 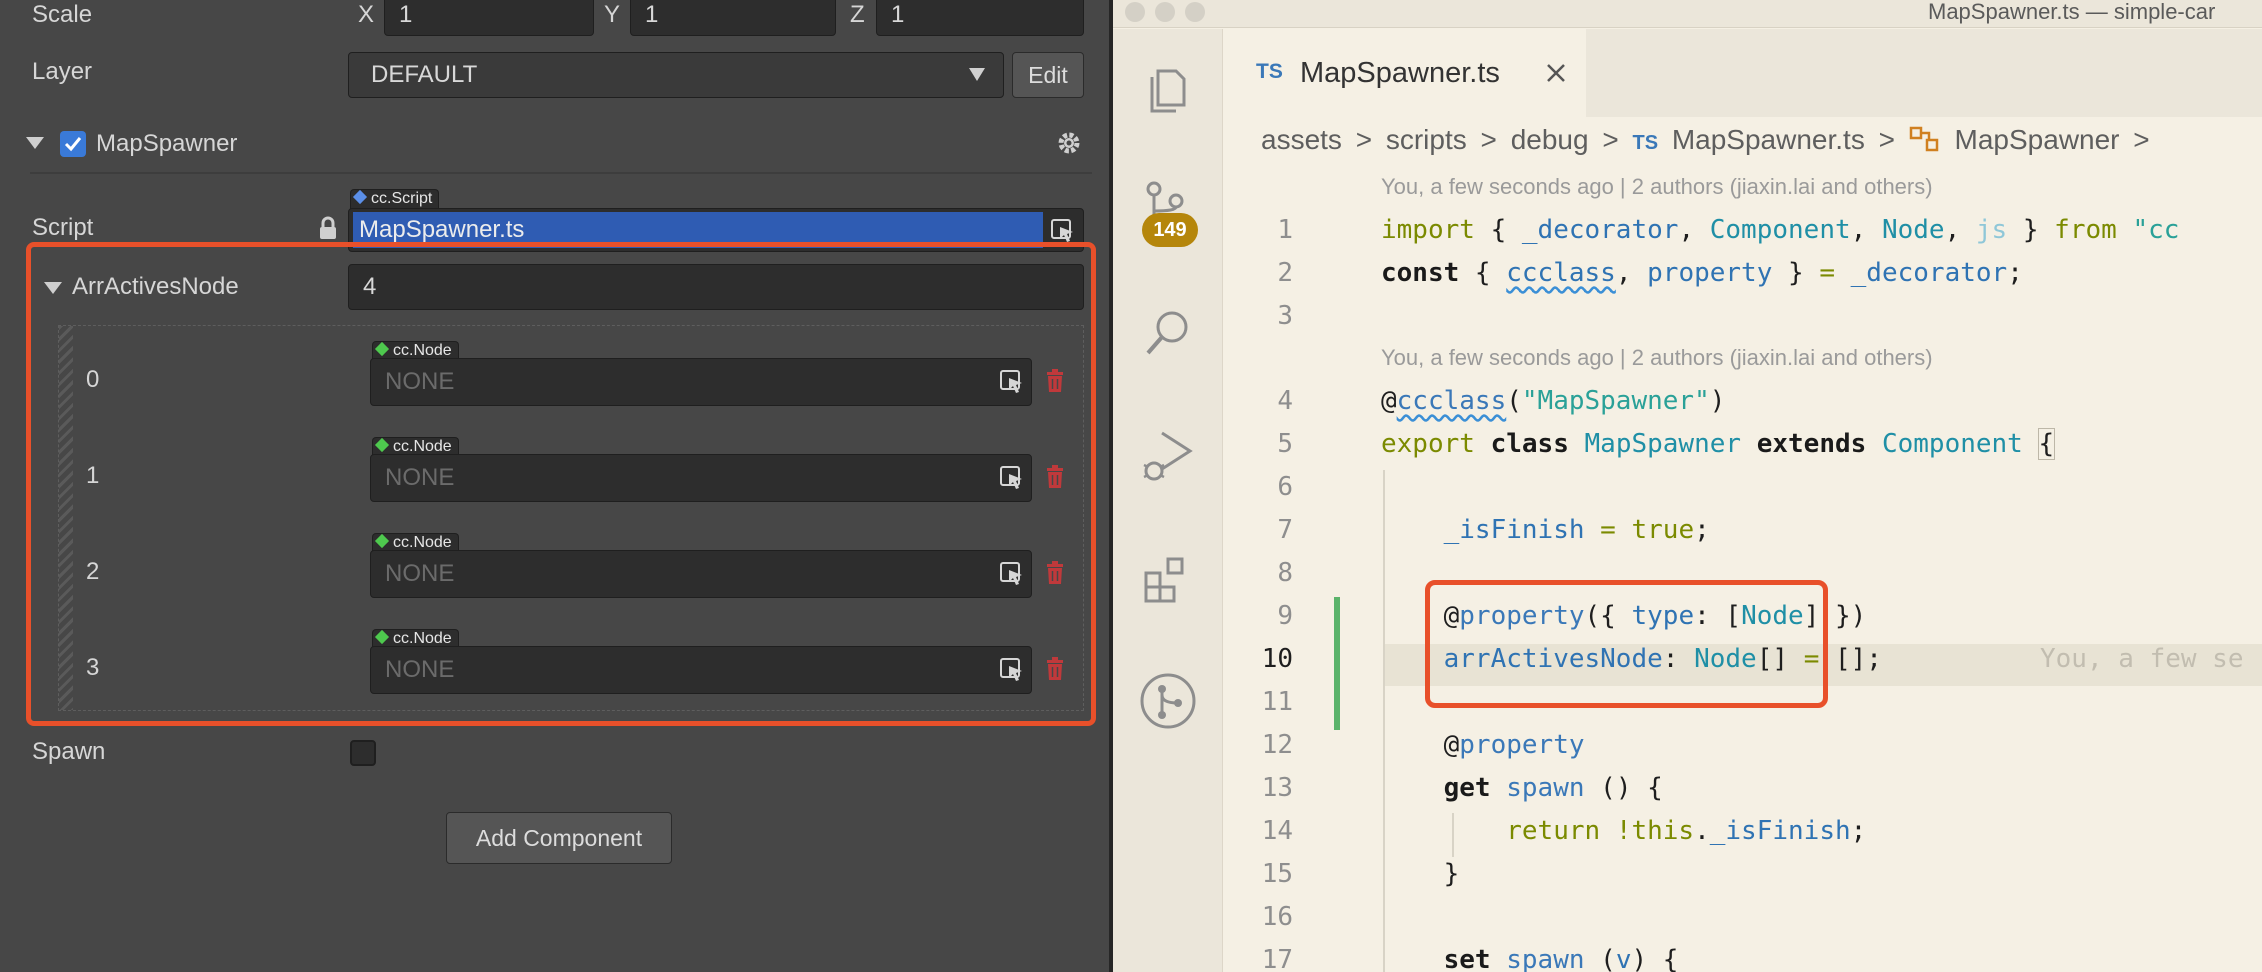 What do you see at coordinates (1277, 958) in the screenshot?
I see `line-number: 17` at bounding box center [1277, 958].